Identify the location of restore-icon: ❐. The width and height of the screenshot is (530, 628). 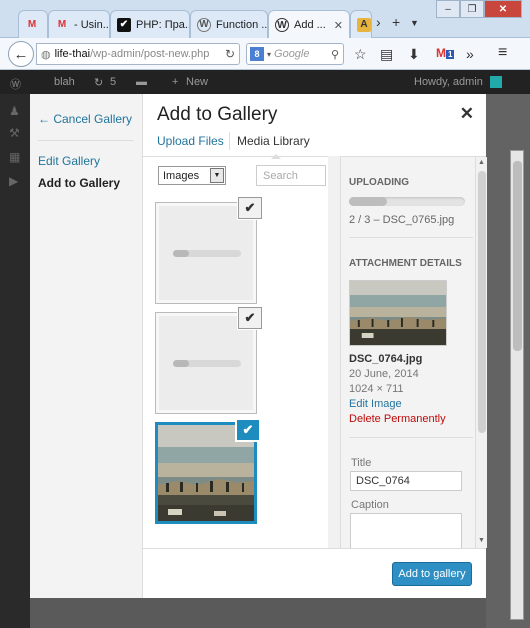
(472, 9).